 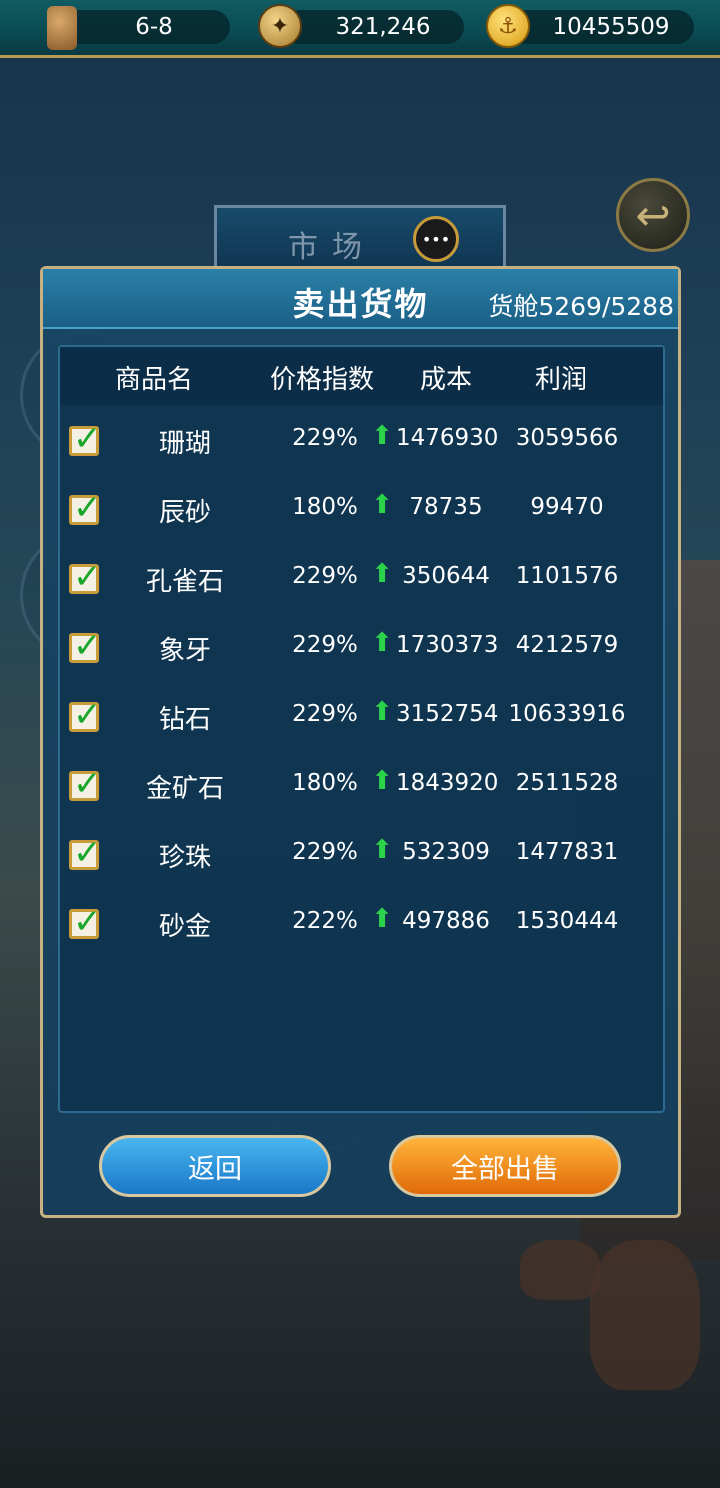 What do you see at coordinates (567, 576) in the screenshot?
I see `goods-profit: 1101576` at bounding box center [567, 576].